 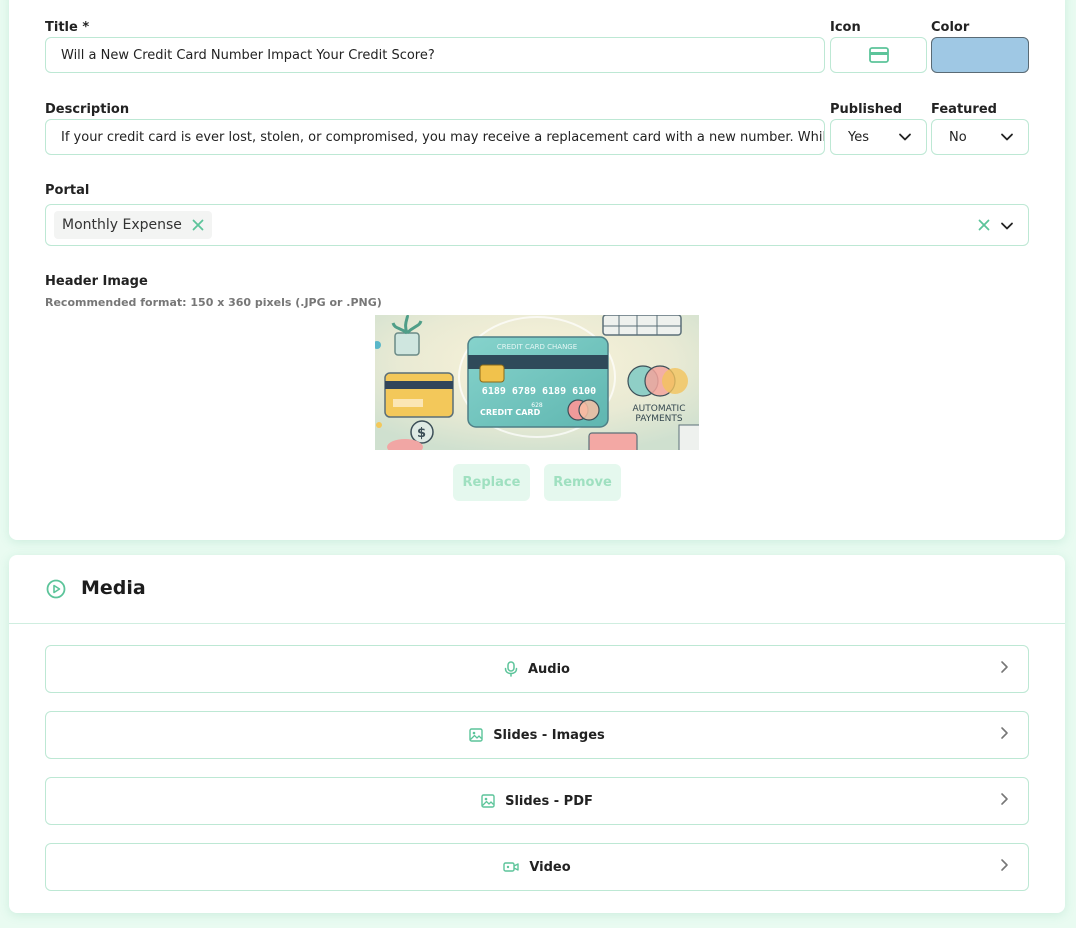 What do you see at coordinates (56, 589) in the screenshot?
I see `play-circle-icon` at bounding box center [56, 589].